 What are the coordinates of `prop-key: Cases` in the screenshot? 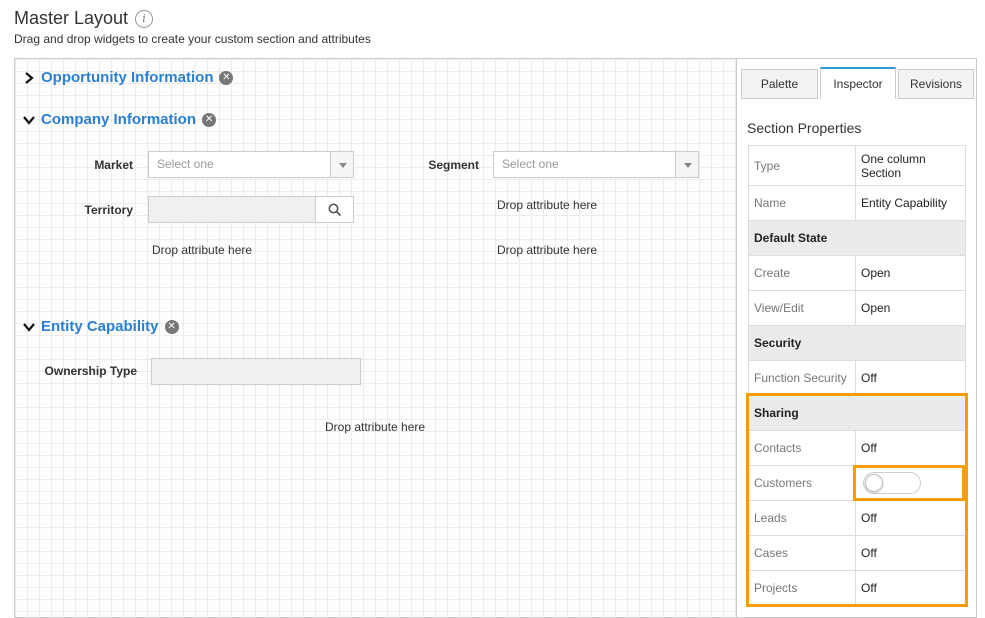 It's located at (802, 553).